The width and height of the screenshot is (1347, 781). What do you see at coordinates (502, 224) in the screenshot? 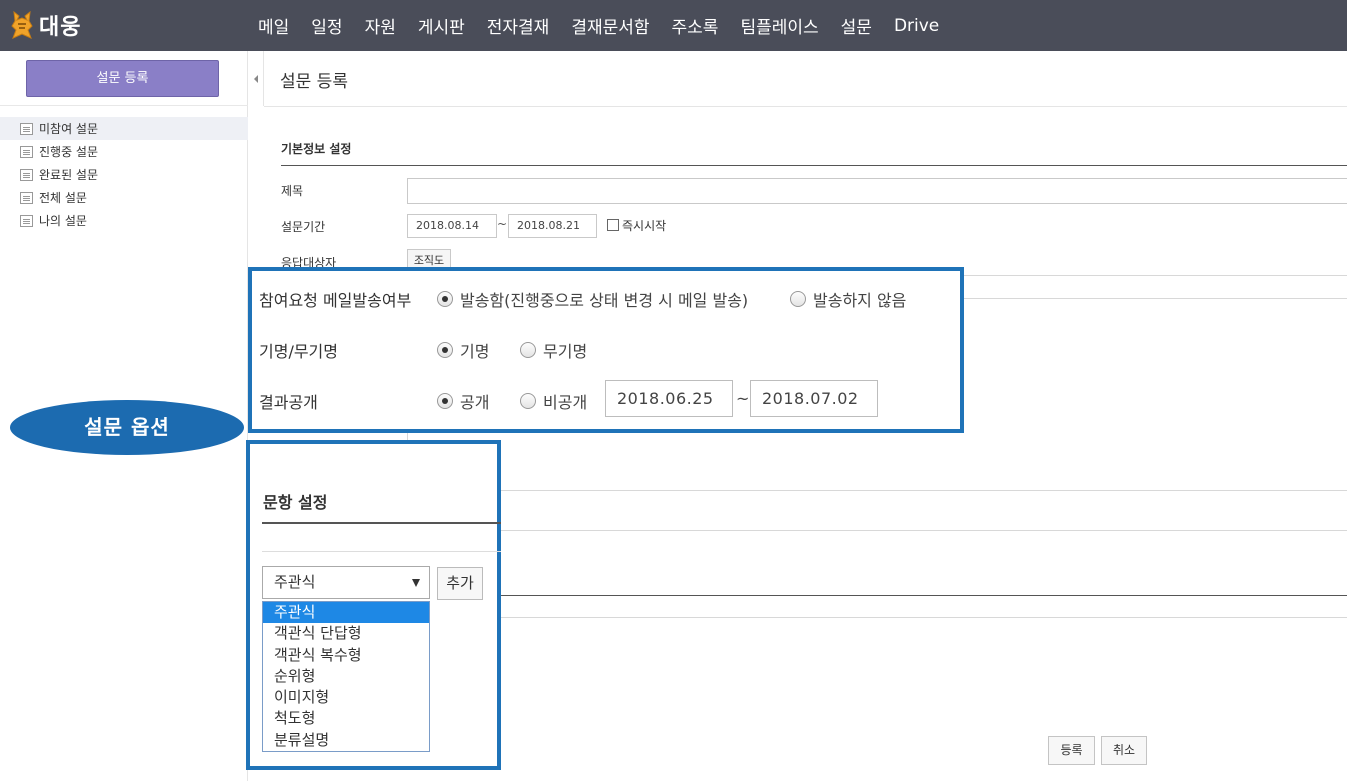
I see `period-tilde: ~` at bounding box center [502, 224].